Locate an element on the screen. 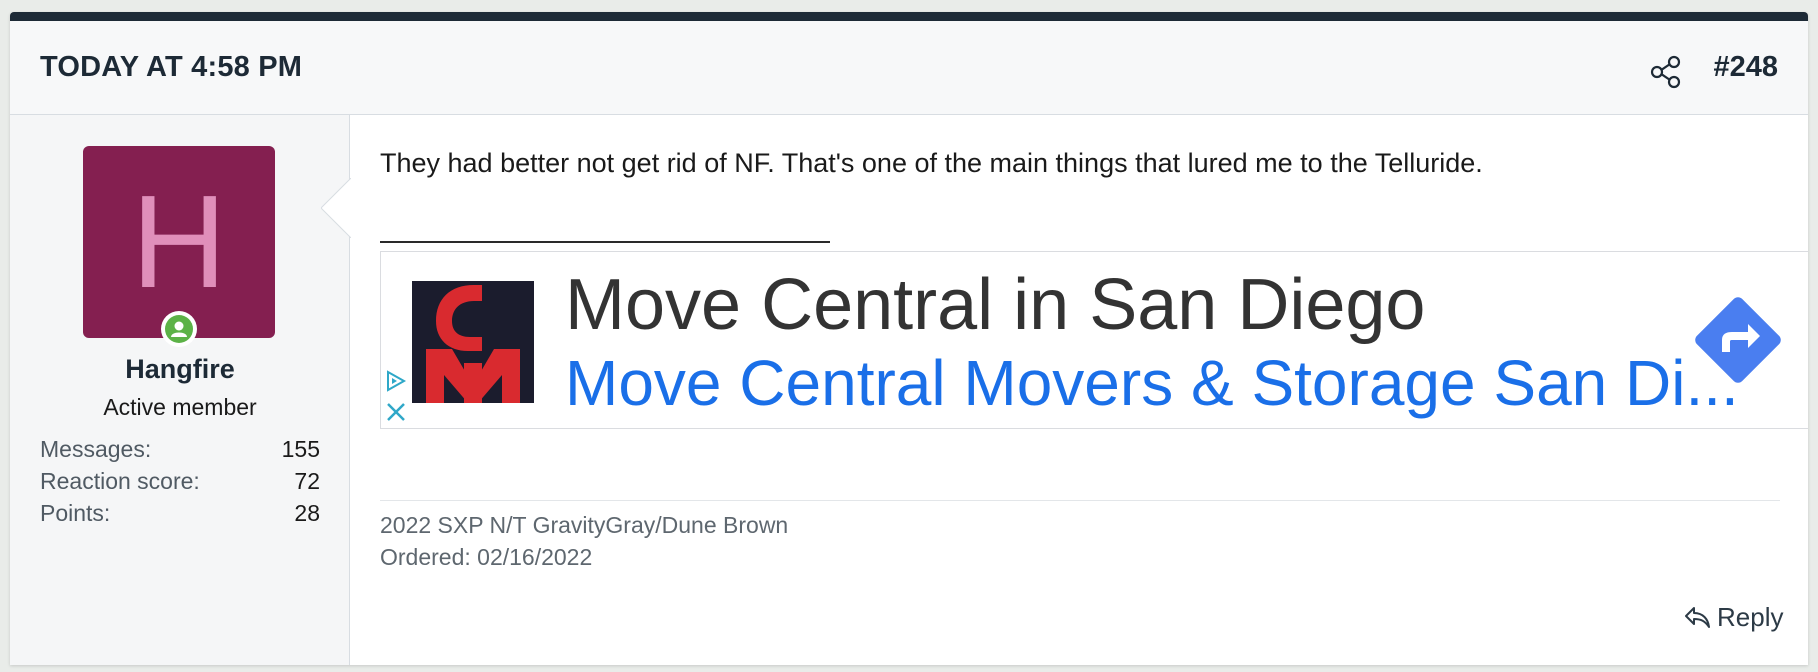 The height and width of the screenshot is (672, 1818). signature-line-2: Ordered: 02/16/2022 is located at coordinates (486, 557).